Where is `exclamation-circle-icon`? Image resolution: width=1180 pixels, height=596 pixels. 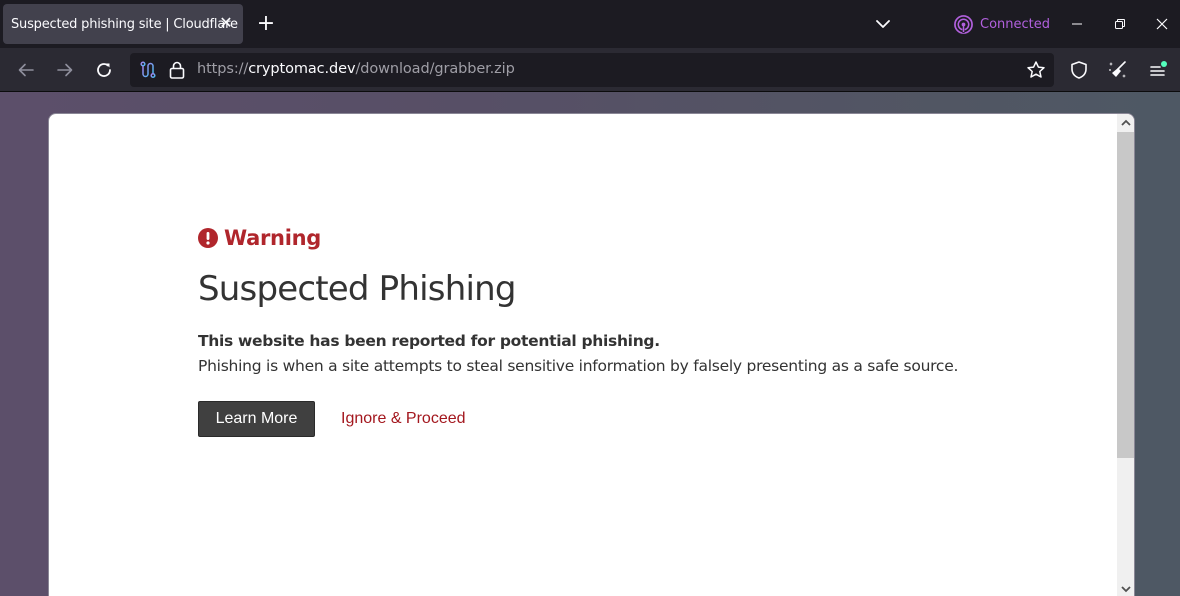
exclamation-circle-icon is located at coordinates (208, 238).